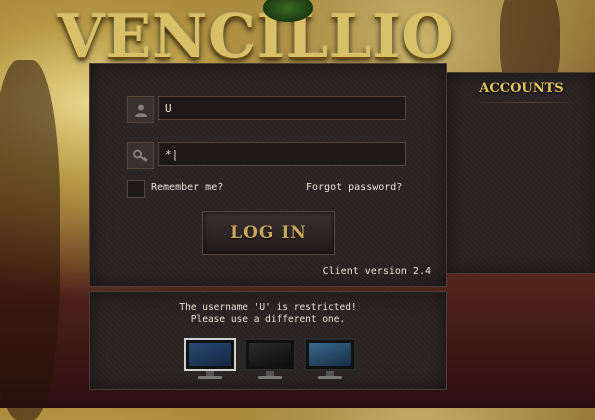 The width and height of the screenshot is (595, 420). What do you see at coordinates (30, 240) in the screenshot?
I see `background-tree` at bounding box center [30, 240].